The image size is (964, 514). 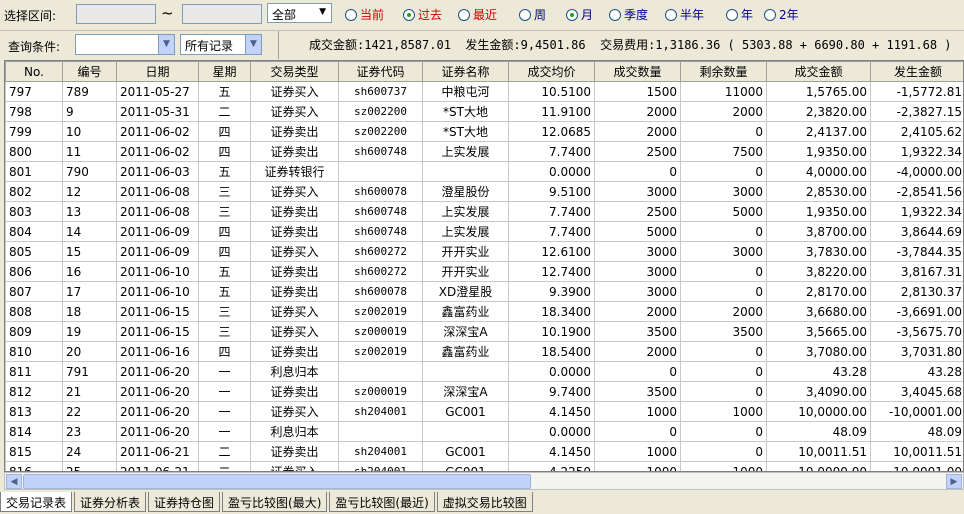 I want to click on records-select: 所有记录 ▼, so click(x=221, y=44).